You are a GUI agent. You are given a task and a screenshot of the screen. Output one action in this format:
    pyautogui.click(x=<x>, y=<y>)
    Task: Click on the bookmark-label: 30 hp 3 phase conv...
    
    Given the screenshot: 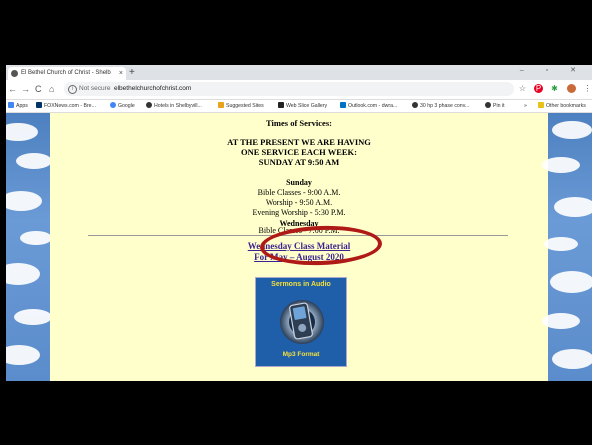 What is the action you would take?
    pyautogui.click(x=445, y=106)
    